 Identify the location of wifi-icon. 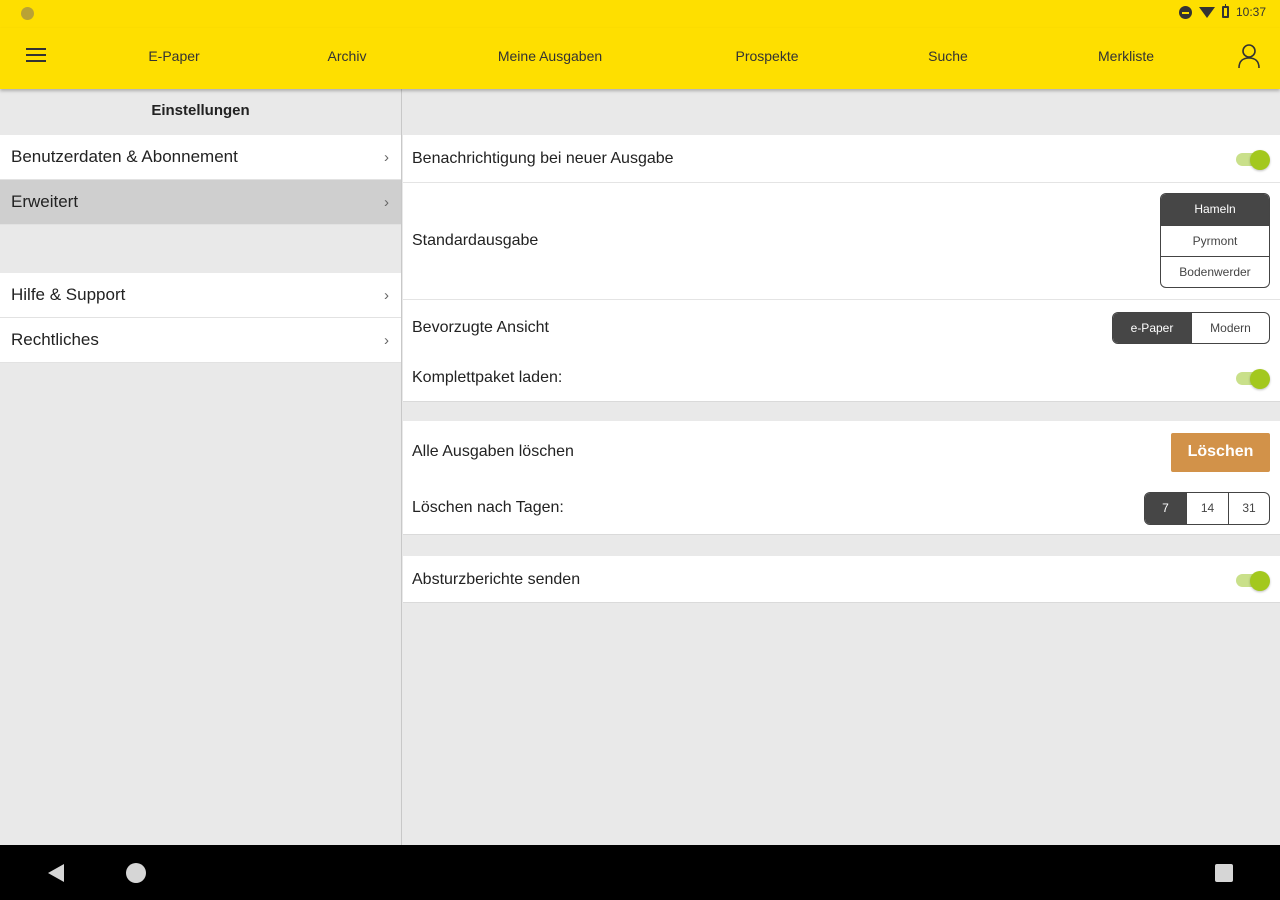
(1206, 12).